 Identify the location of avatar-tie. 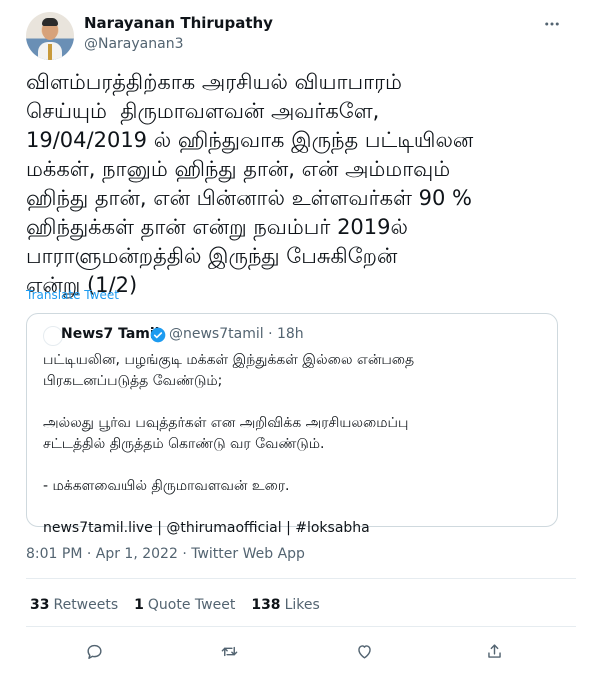
(50, 52).